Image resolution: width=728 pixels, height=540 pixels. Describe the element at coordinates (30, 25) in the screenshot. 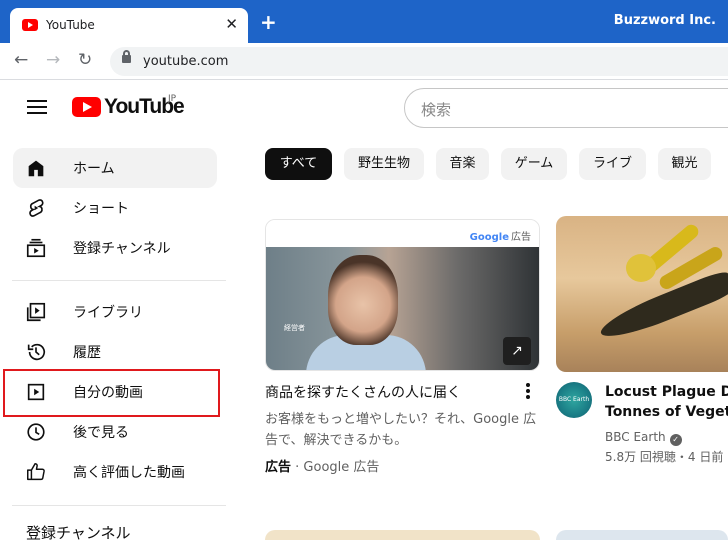

I see `youtube-favicon-icon` at that location.